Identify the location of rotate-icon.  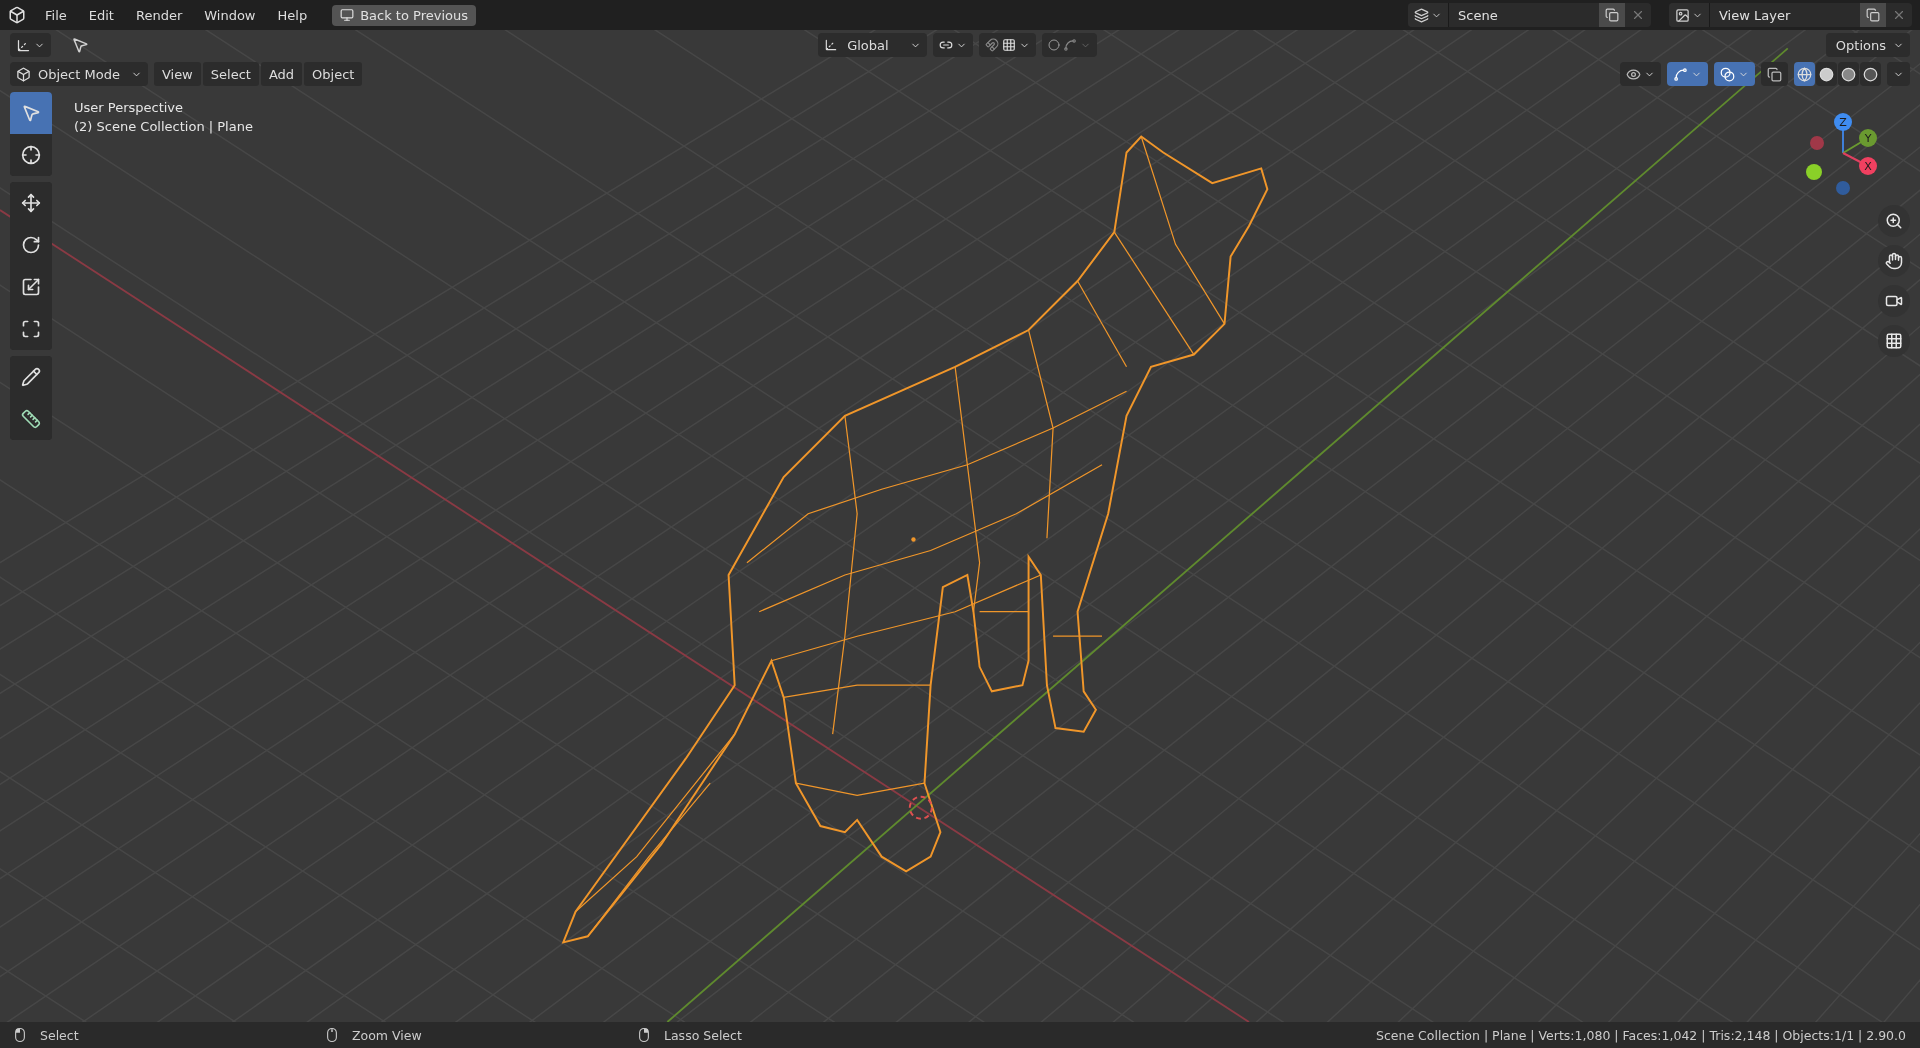
(31, 245).